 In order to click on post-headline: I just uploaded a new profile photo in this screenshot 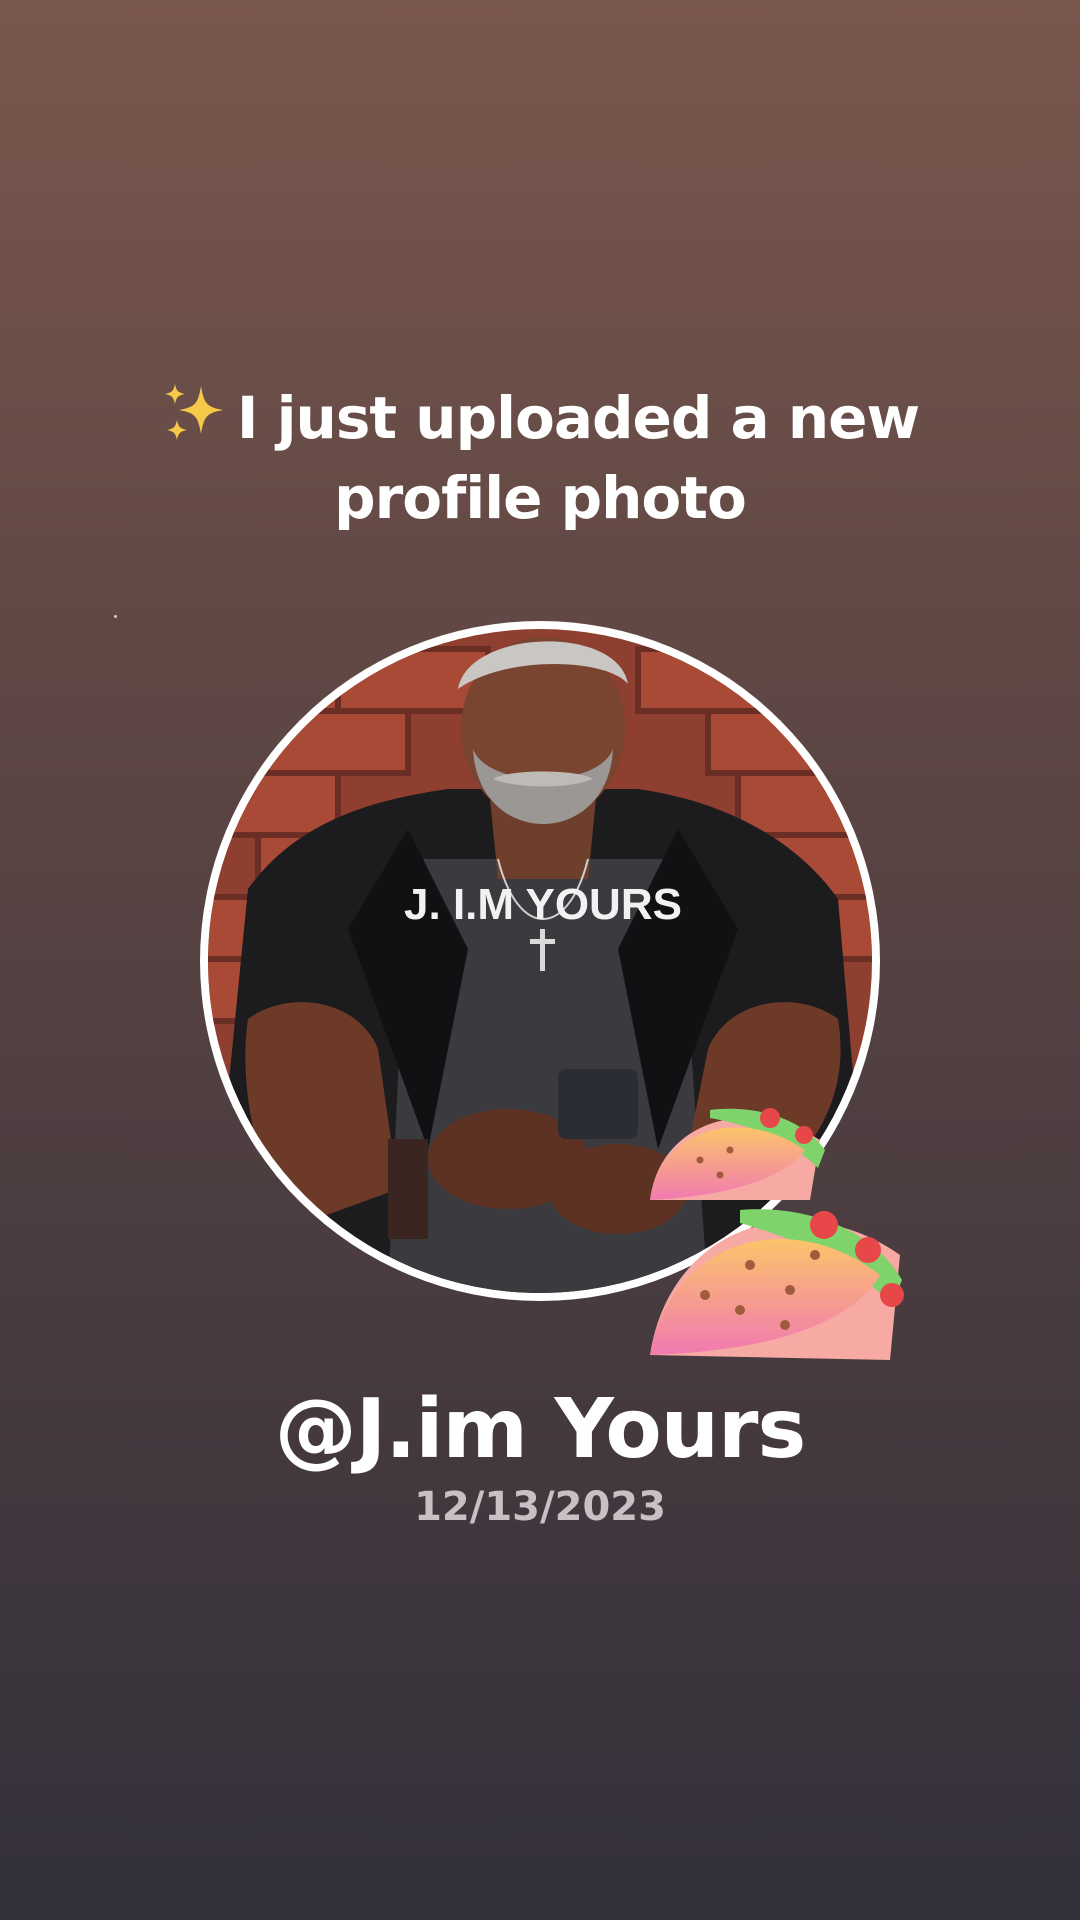, I will do `click(540, 458)`.